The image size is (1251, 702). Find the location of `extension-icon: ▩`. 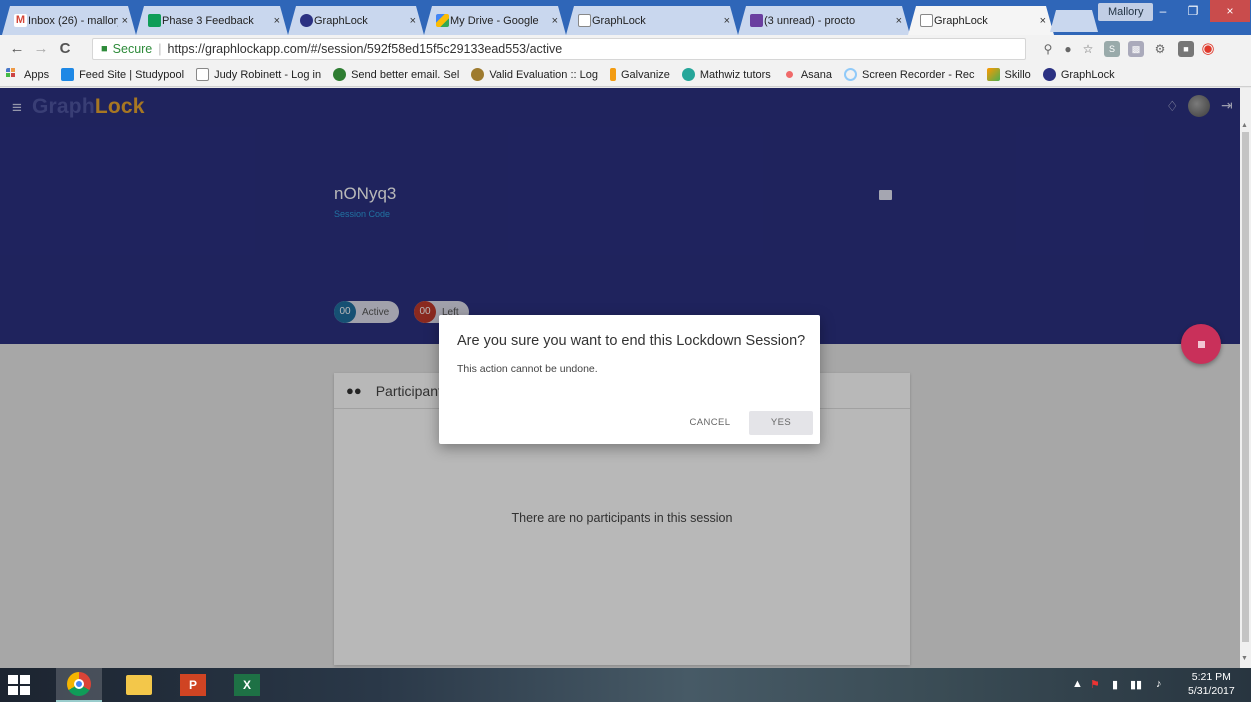

extension-icon: ▩ is located at coordinates (1136, 49).